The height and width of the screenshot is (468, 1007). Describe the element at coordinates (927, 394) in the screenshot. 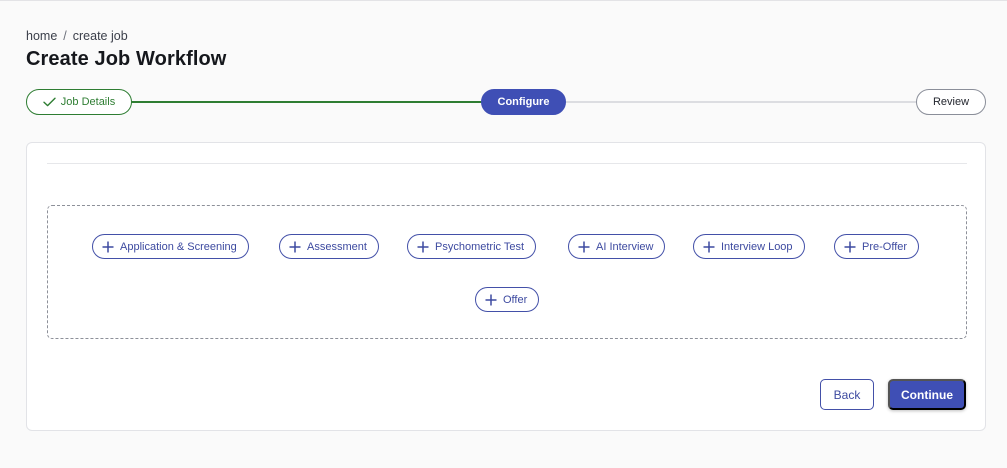

I see `continue-button: Continue` at that location.